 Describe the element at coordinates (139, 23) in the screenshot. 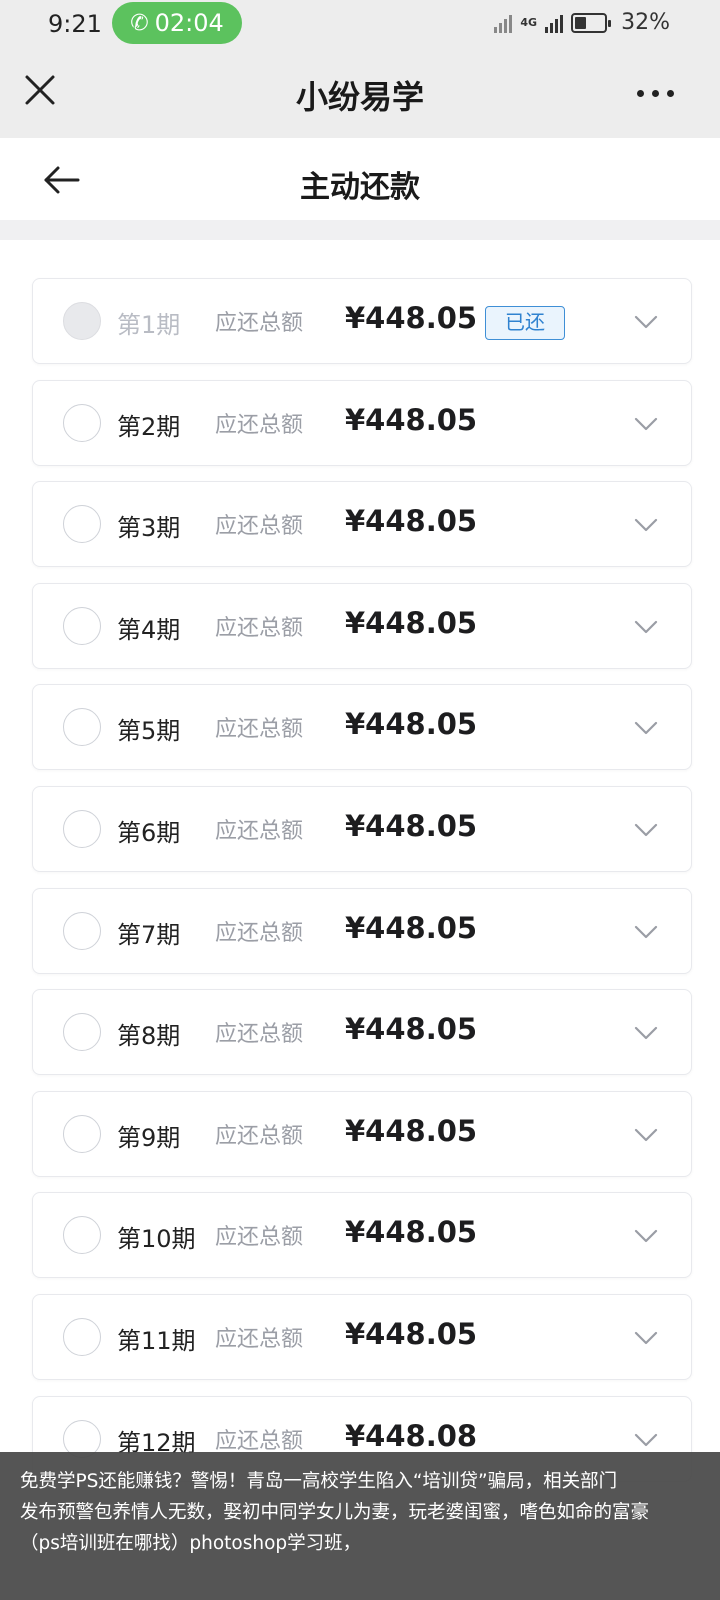

I see `phone-icon: ✆` at that location.